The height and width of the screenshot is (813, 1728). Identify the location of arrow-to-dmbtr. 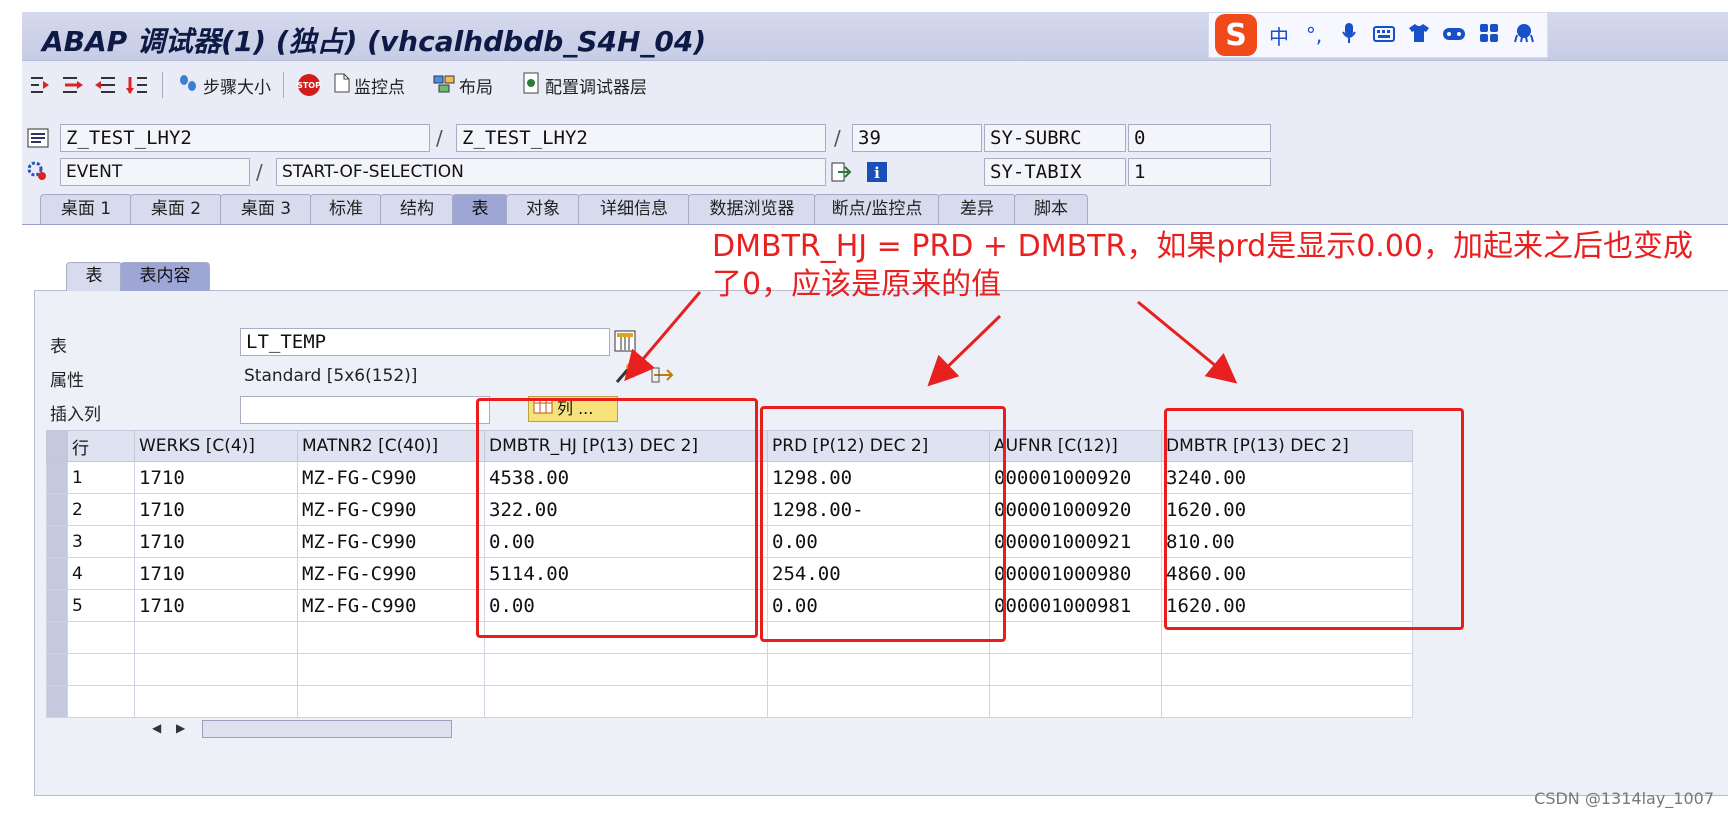
(1187, 342).